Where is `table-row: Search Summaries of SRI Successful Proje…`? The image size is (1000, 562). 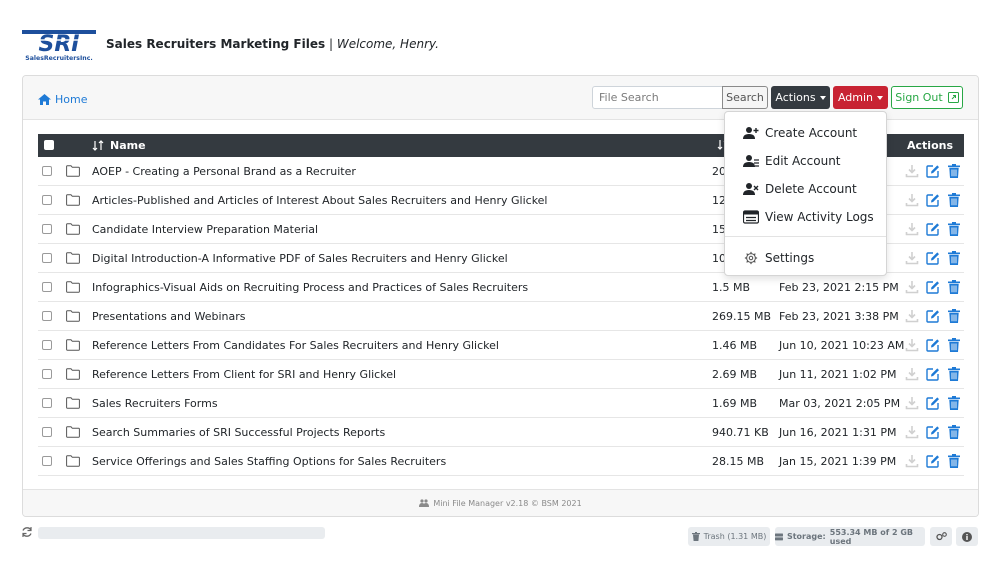
table-row: Search Summaries of SRI Successful Proje… is located at coordinates (501, 432).